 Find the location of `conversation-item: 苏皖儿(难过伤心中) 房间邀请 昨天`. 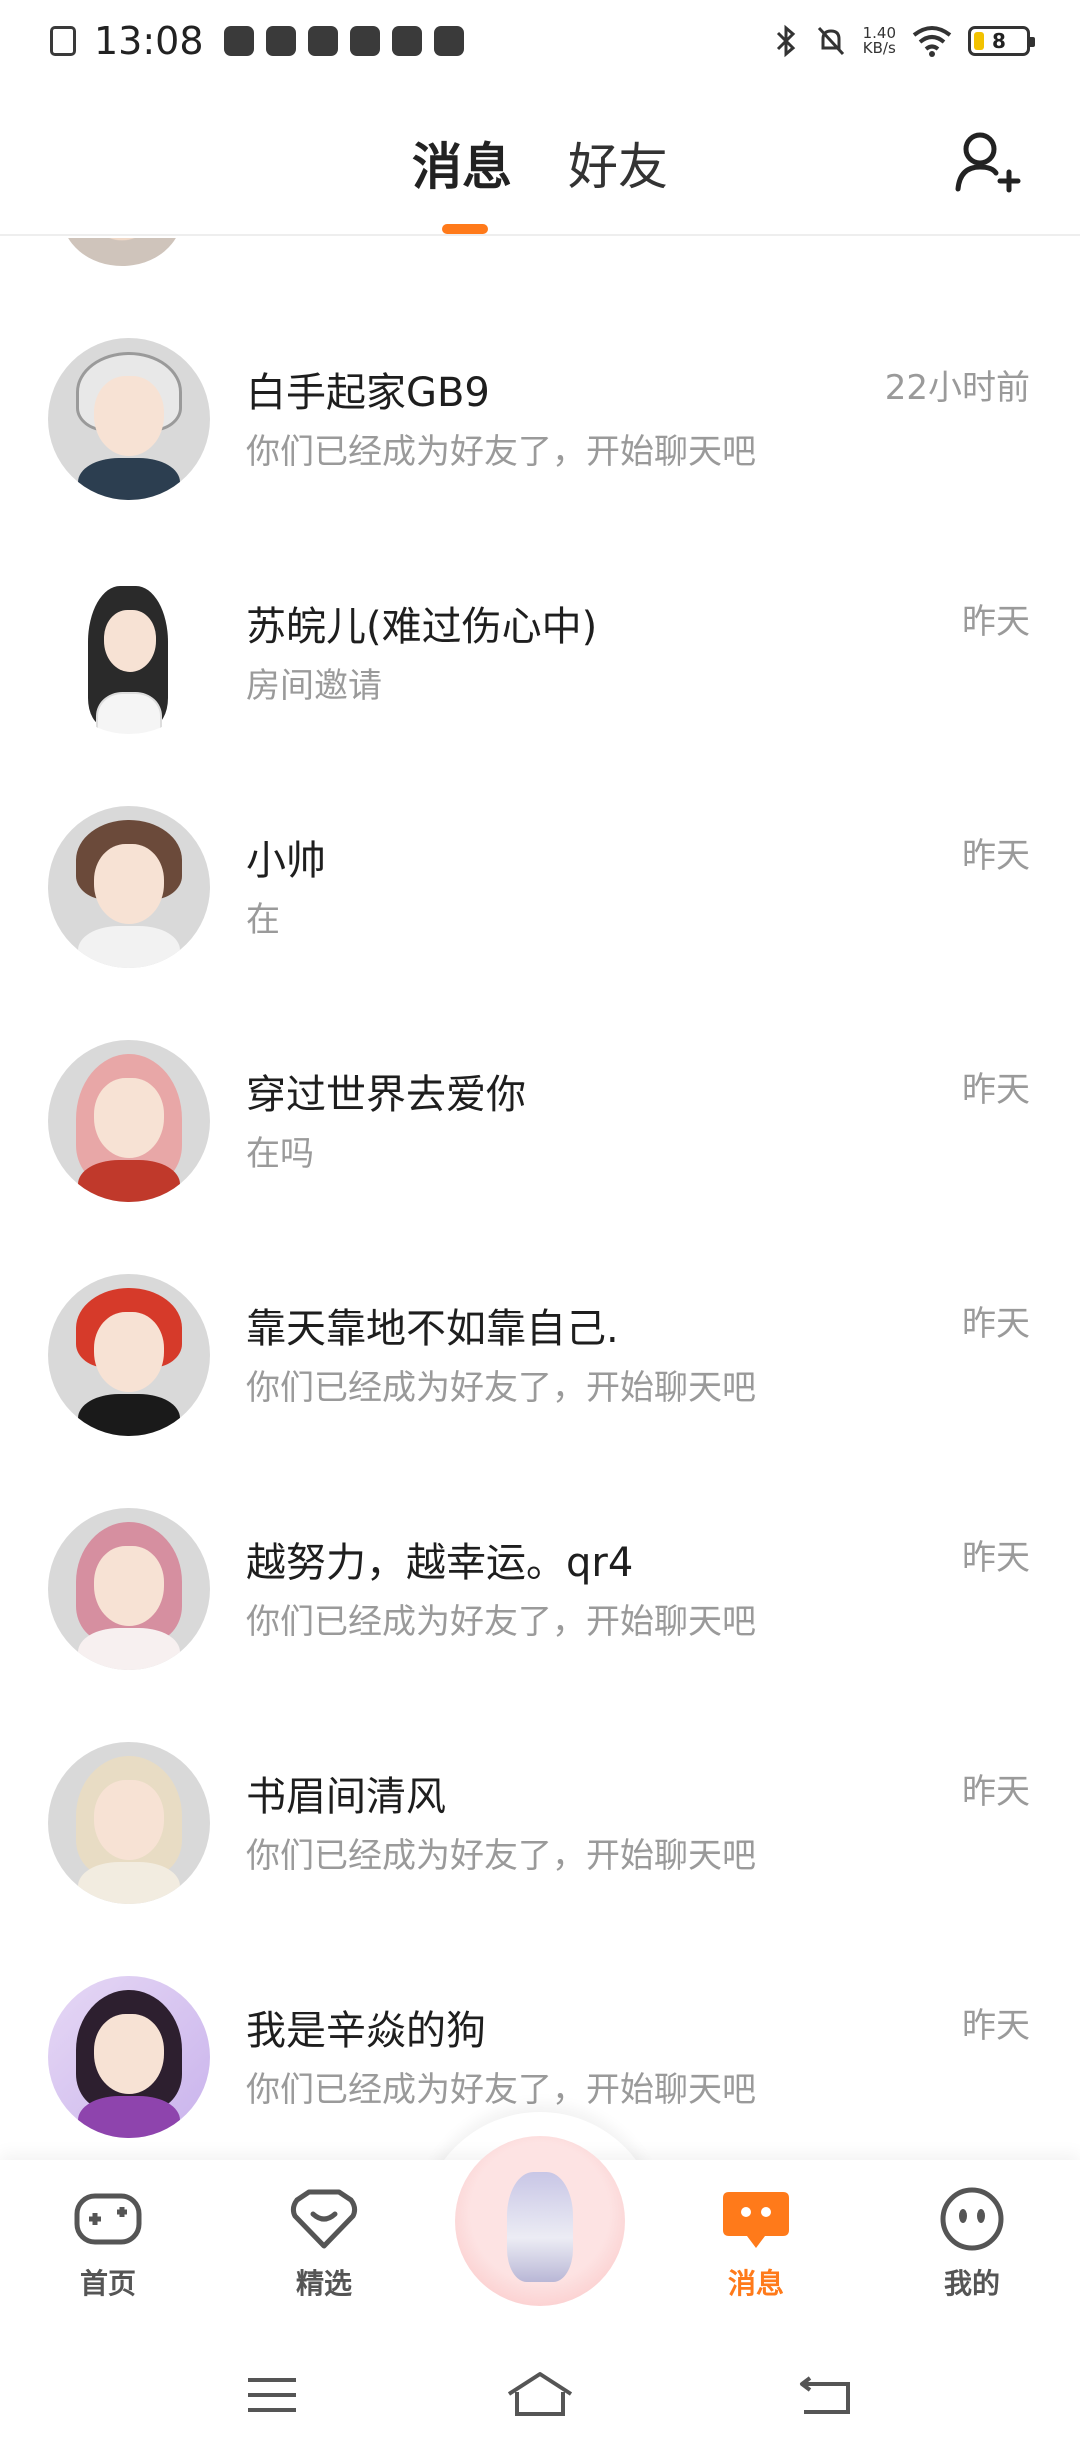

conversation-item: 苏皖儿(难过伤心中) 房间邀请 昨天 is located at coordinates (540, 603).